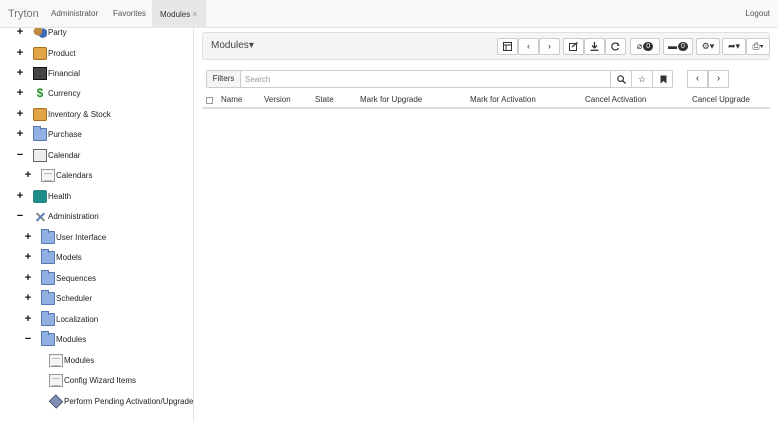 This screenshot has height=421, width=778. What do you see at coordinates (83, 380) in the screenshot?
I see `menu-item-config-wizard-items: Config Wizard Items` at bounding box center [83, 380].